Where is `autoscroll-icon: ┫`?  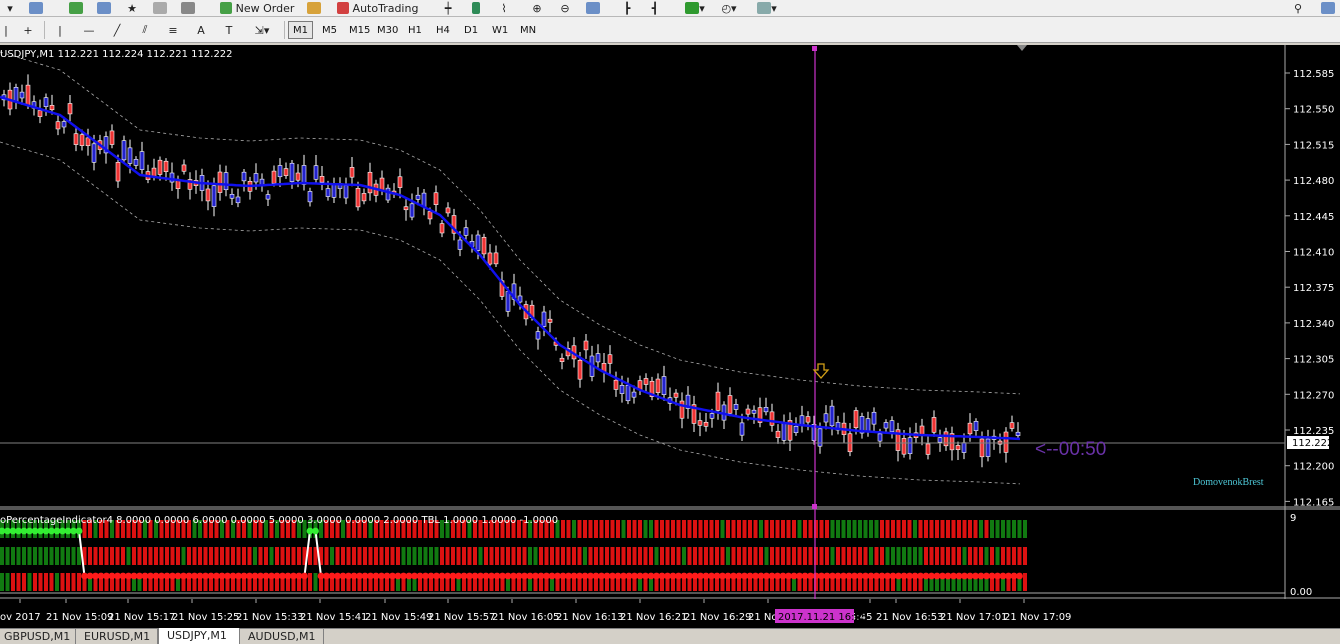 autoscroll-icon: ┫ is located at coordinates (655, 8).